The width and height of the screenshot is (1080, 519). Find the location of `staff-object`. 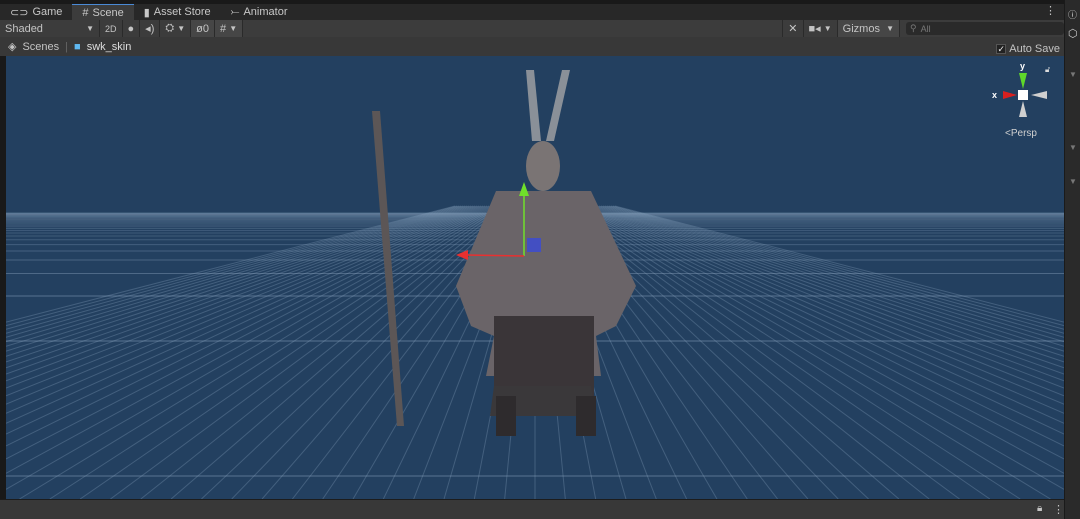

staff-object is located at coordinates (388, 268).